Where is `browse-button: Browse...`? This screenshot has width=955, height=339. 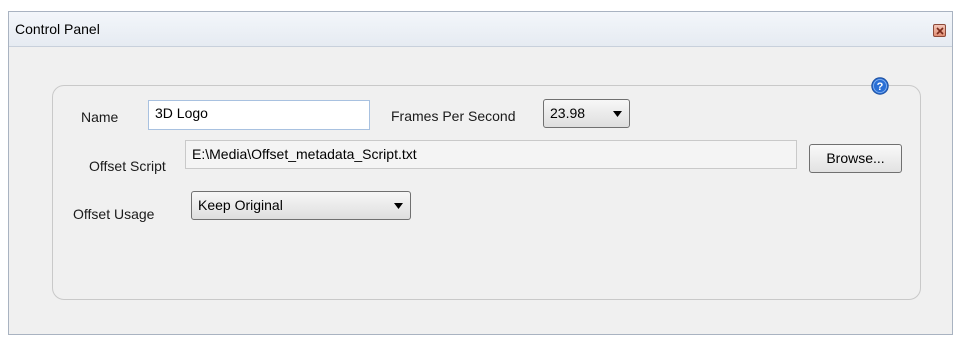
browse-button: Browse... is located at coordinates (855, 158).